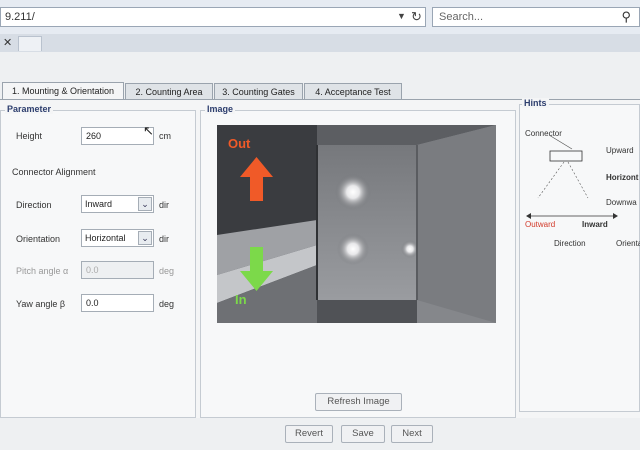 The width and height of the screenshot is (640, 450). I want to click on yaw-angle-unit: deg, so click(167, 304).